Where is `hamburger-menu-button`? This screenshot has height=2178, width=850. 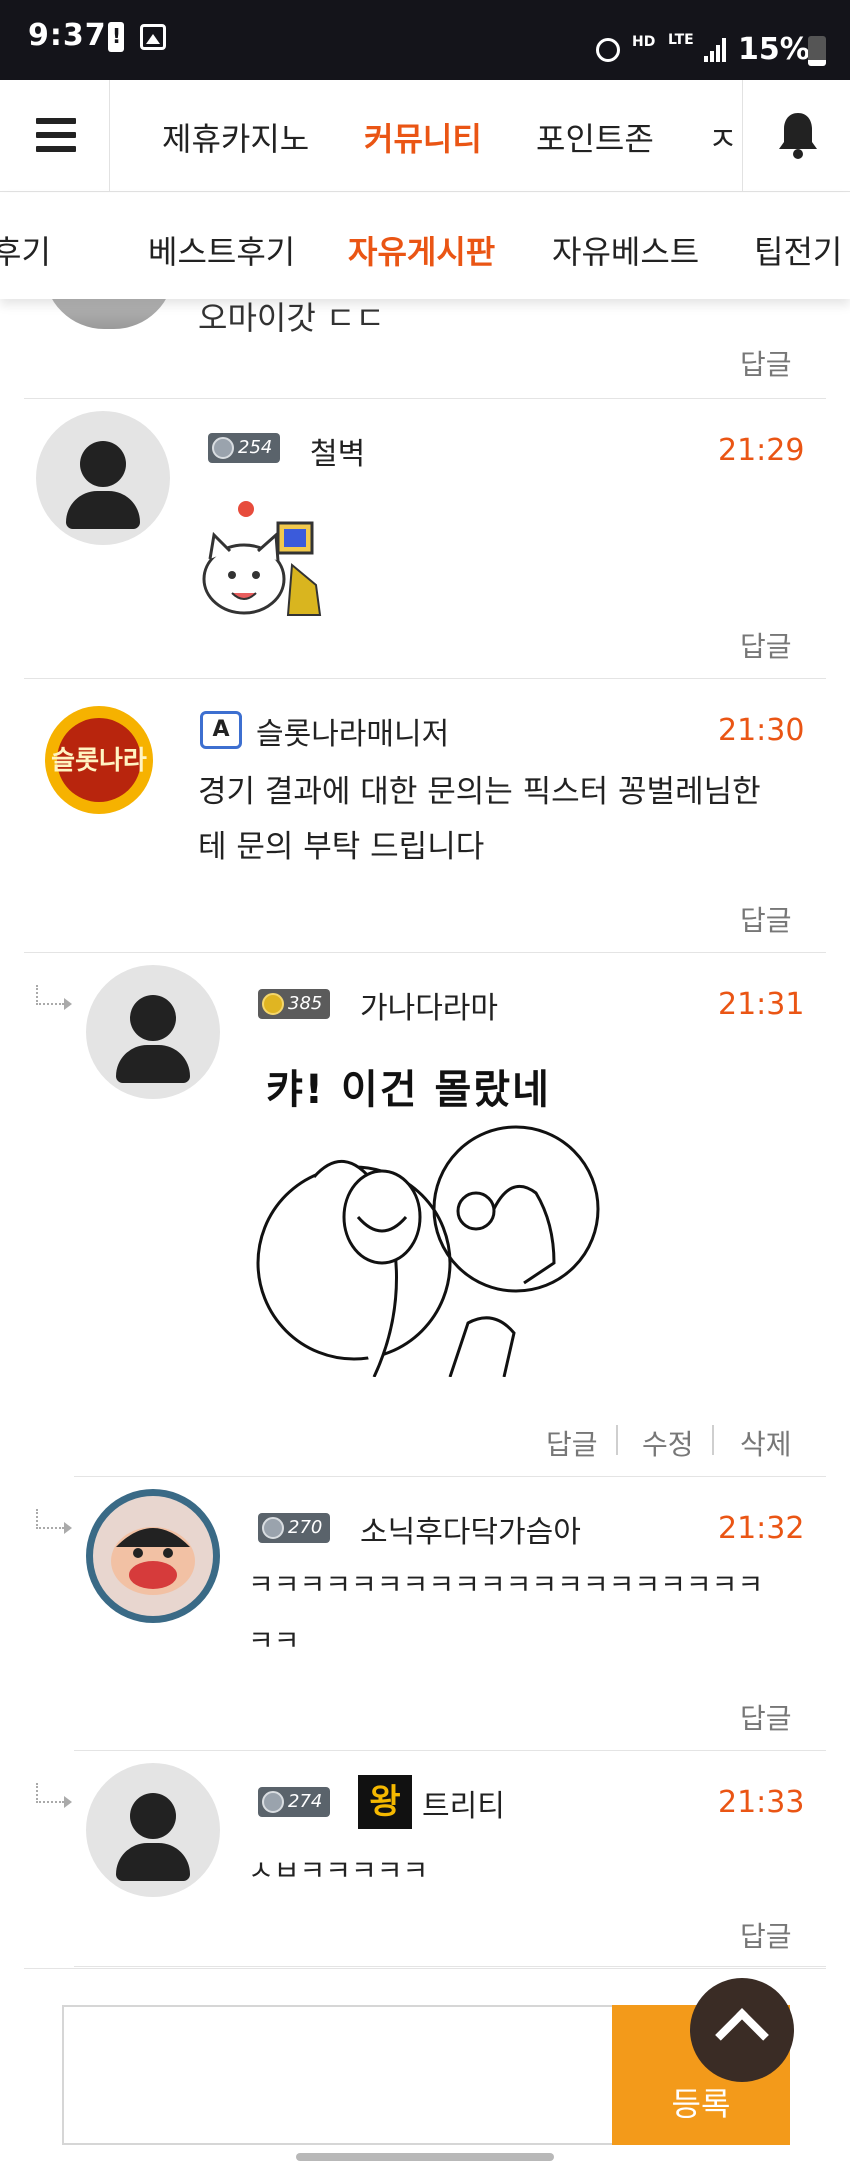
hamburger-menu-button is located at coordinates (55, 135).